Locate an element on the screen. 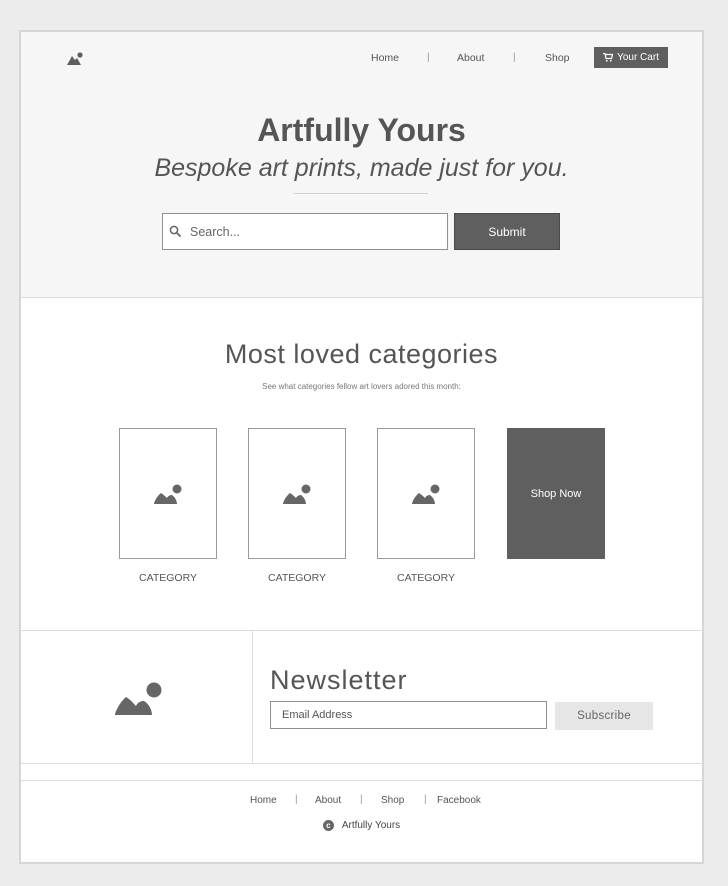 Image resolution: width=728 pixels, height=886 pixels. copyright: c Artfully Yours is located at coordinates (361, 825).